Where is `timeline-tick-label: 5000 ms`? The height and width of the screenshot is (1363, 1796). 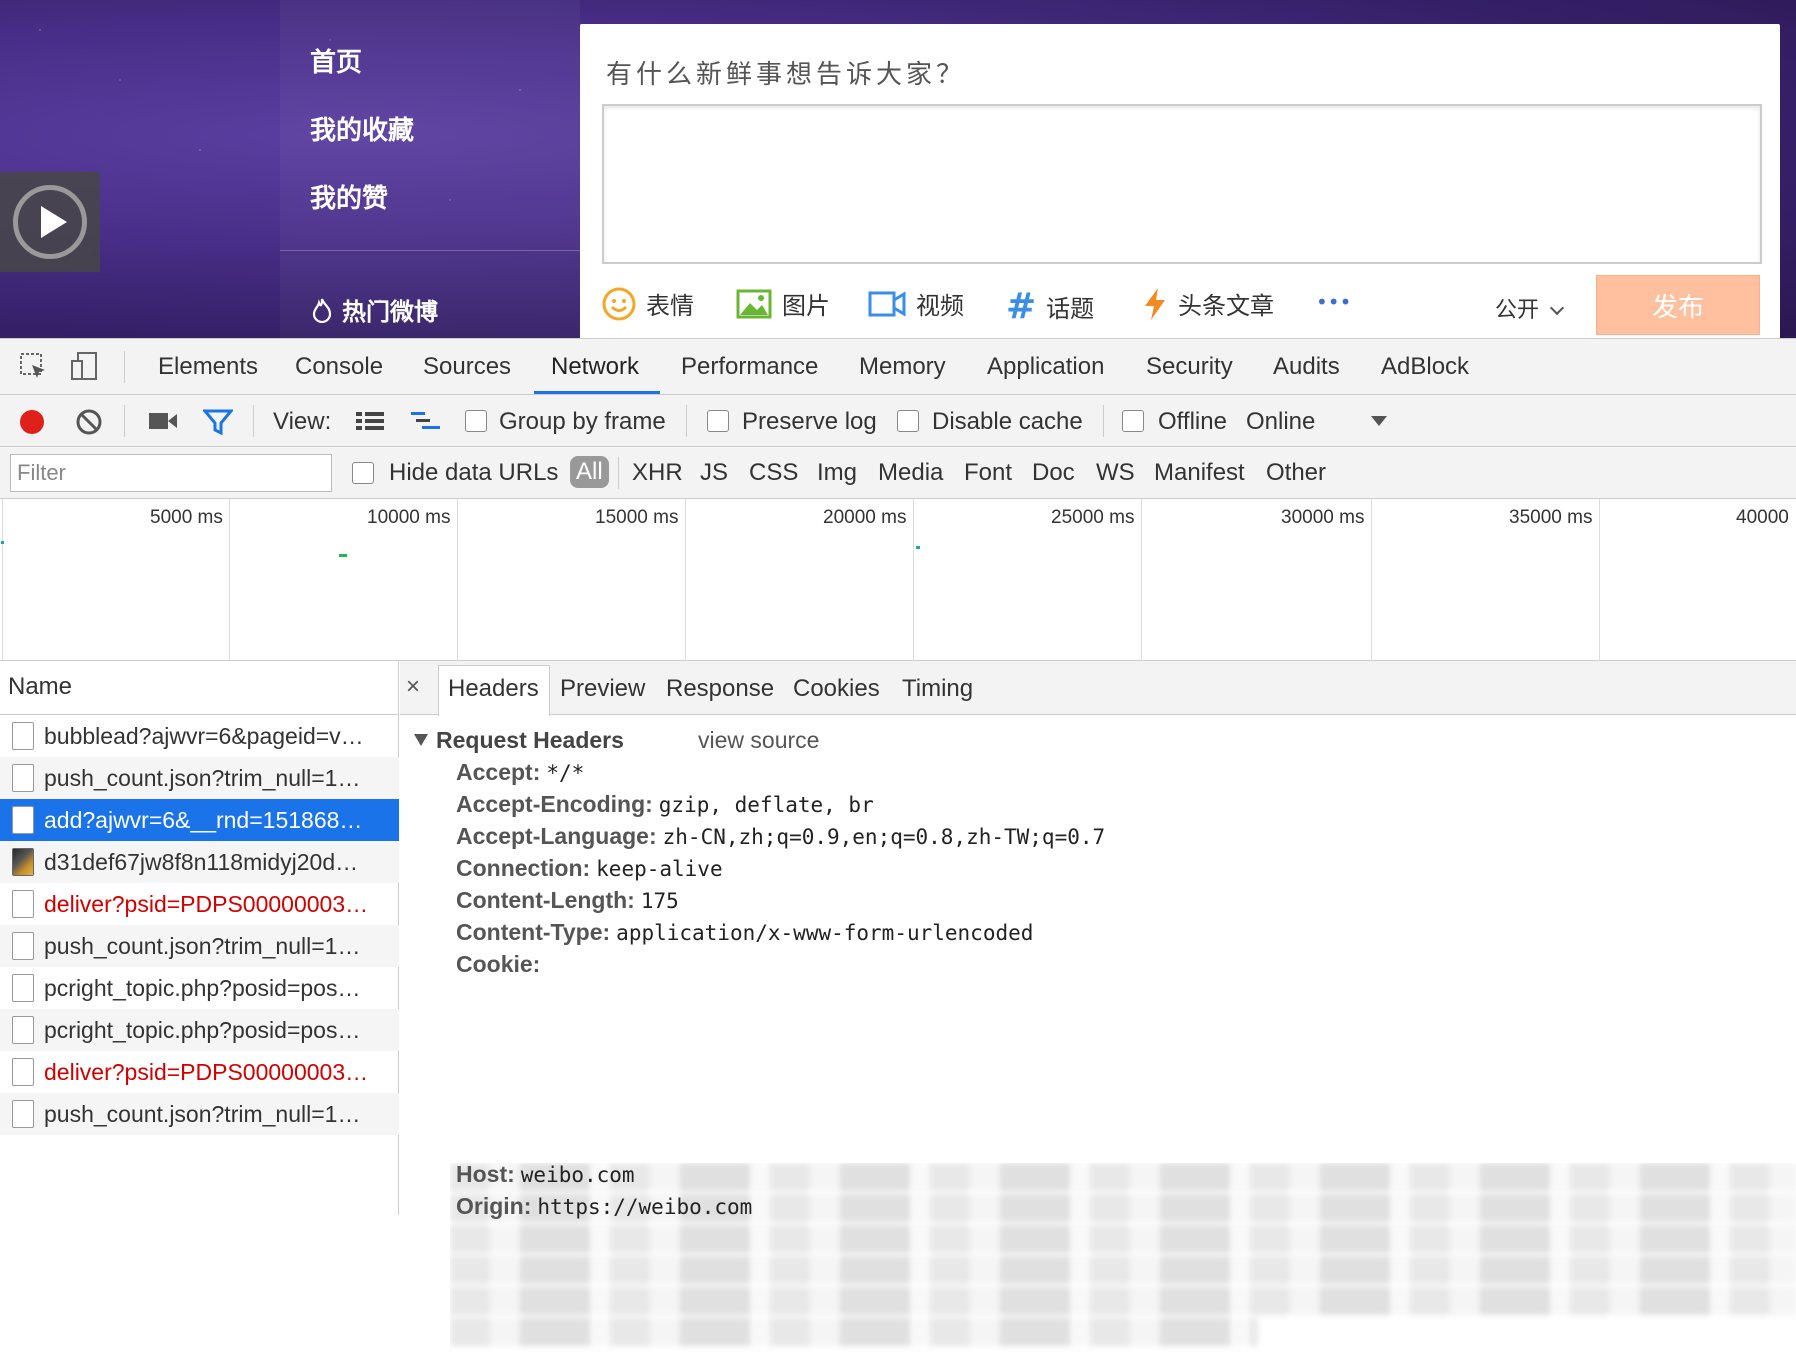 timeline-tick-label: 5000 ms is located at coordinates (186, 517).